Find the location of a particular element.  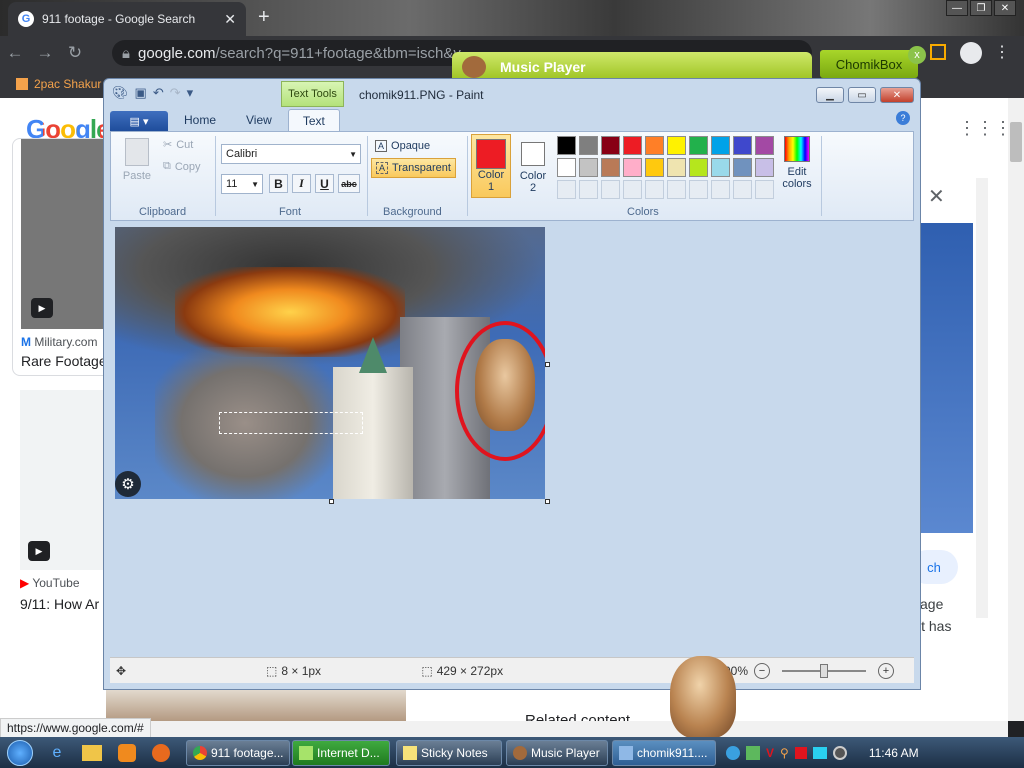

copy-button: ⧉ Copy is located at coordinates (182, 166).